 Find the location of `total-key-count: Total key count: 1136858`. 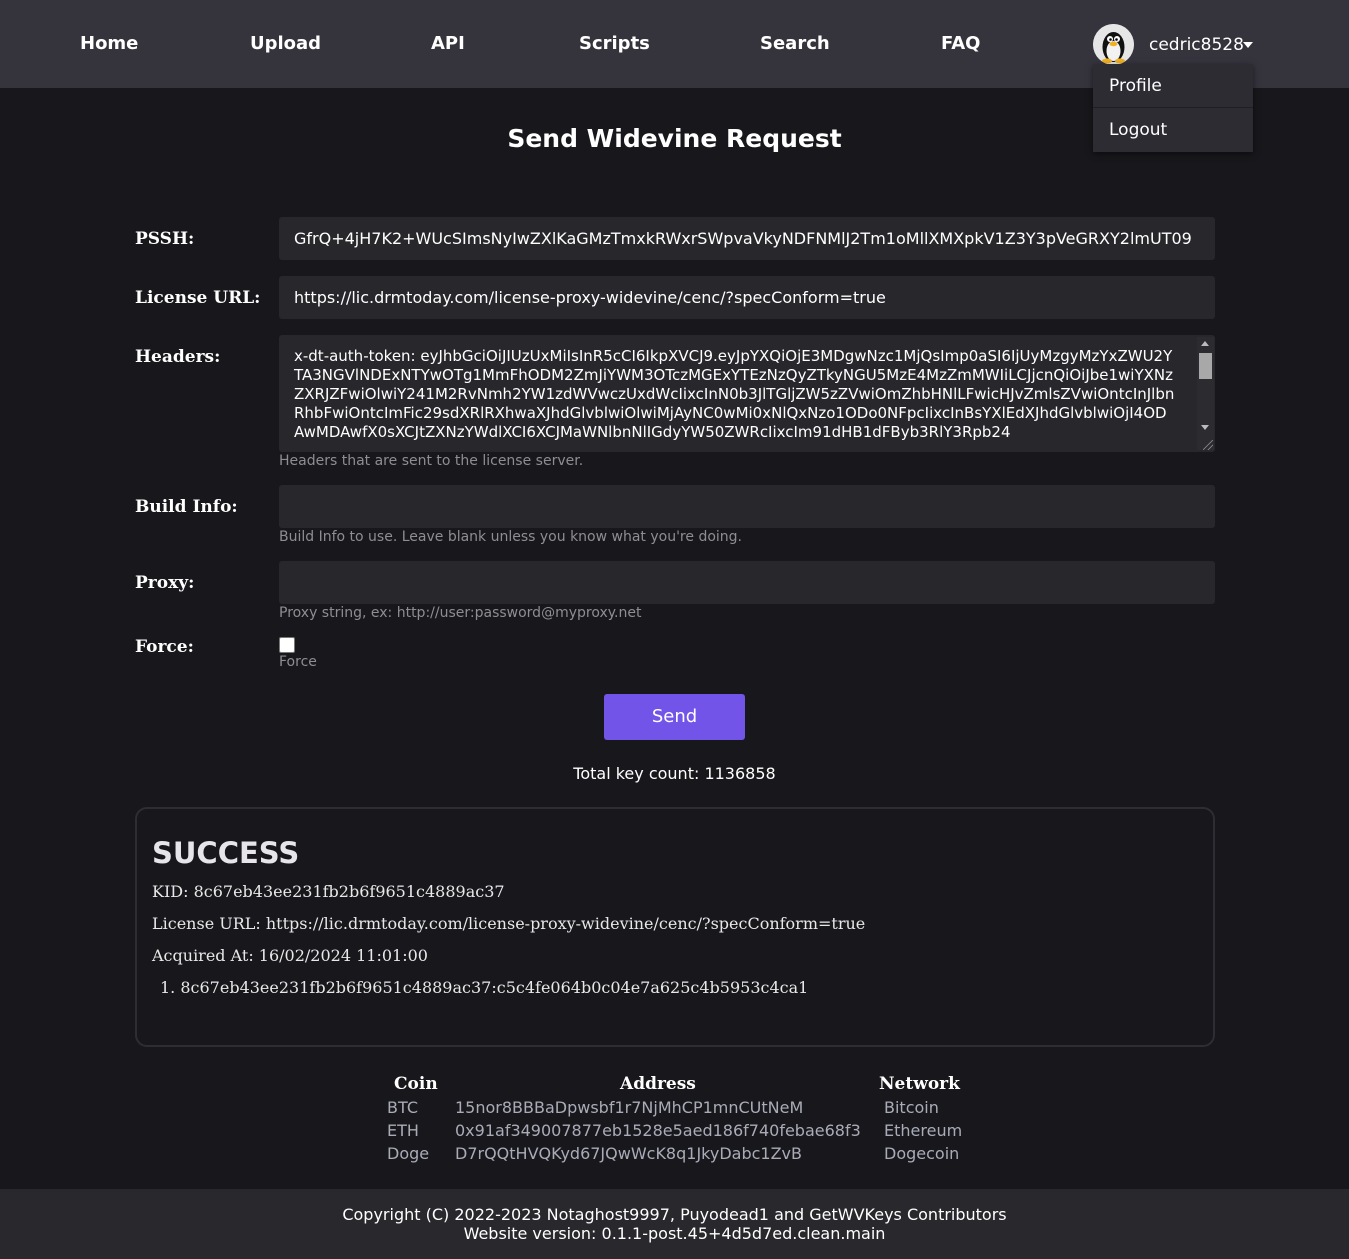

total-key-count: Total key count: 1136858 is located at coordinates (674, 773).